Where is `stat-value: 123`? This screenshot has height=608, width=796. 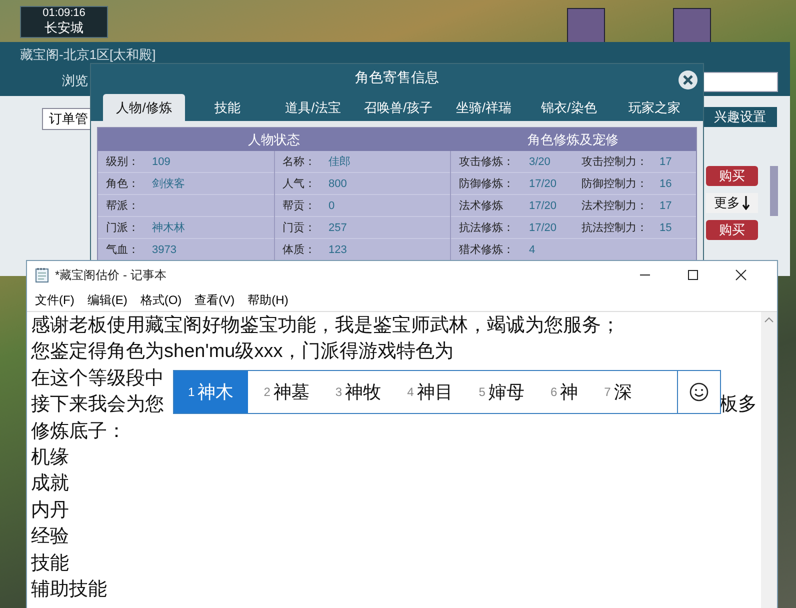 stat-value: 123 is located at coordinates (337, 250).